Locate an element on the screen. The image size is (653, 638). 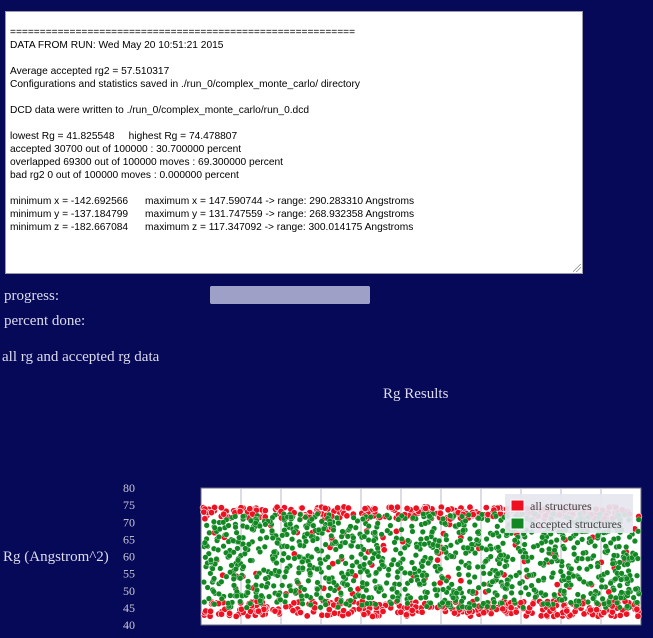
resize-handle-icon is located at coordinates (577, 268).